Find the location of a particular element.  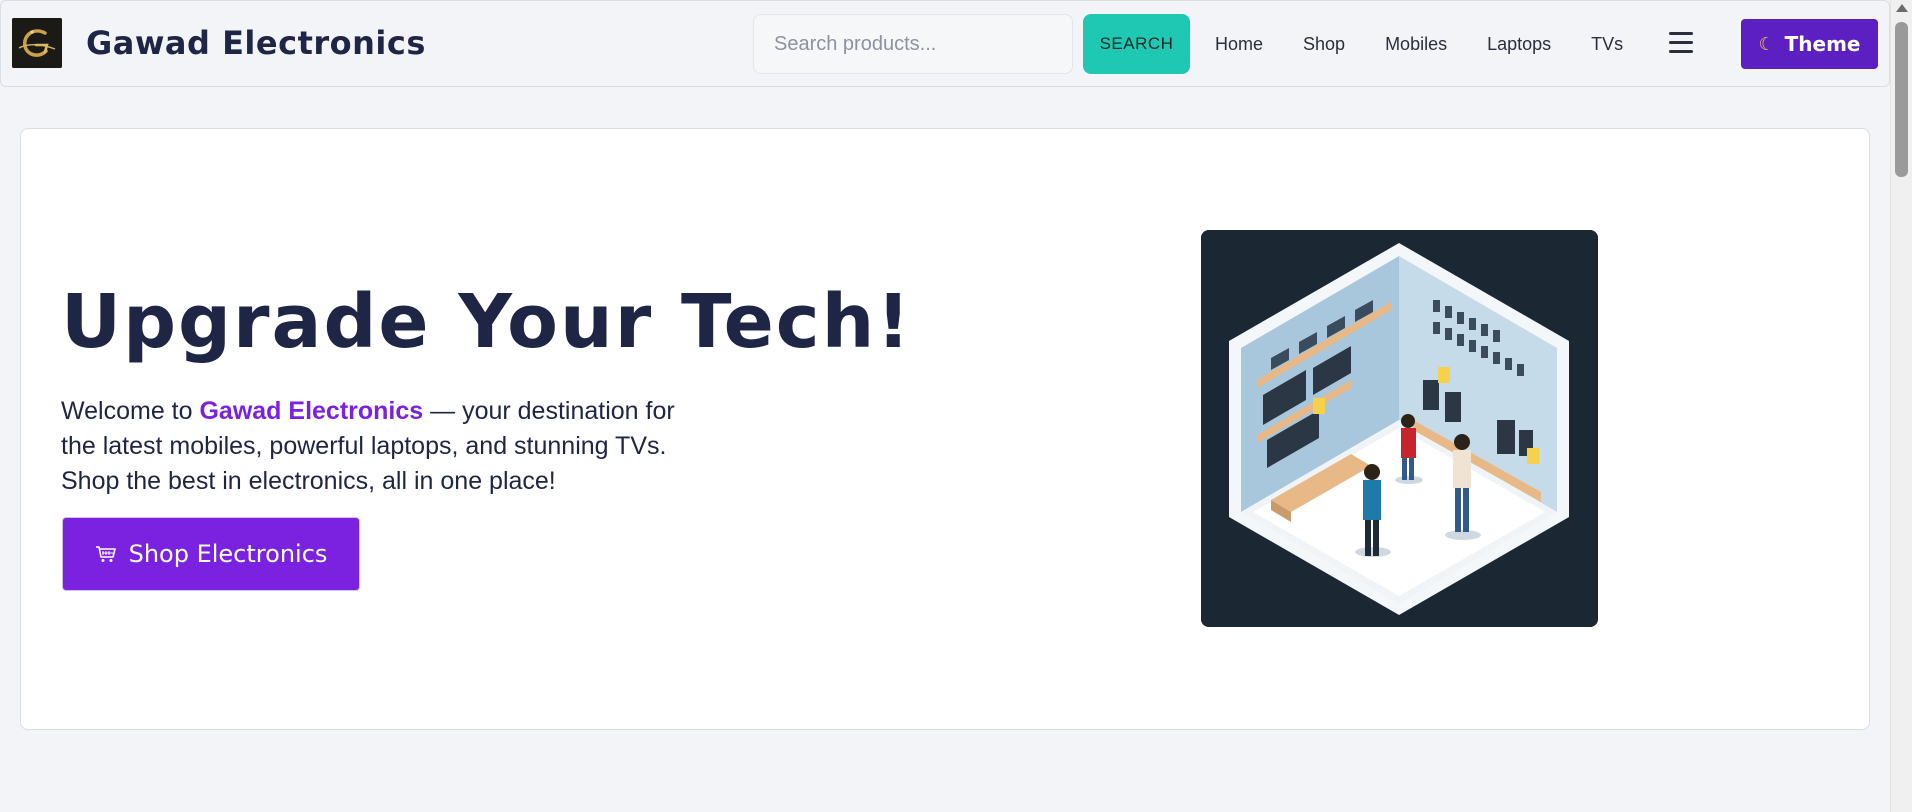

scroll-thumb is located at coordinates (1901, 99).